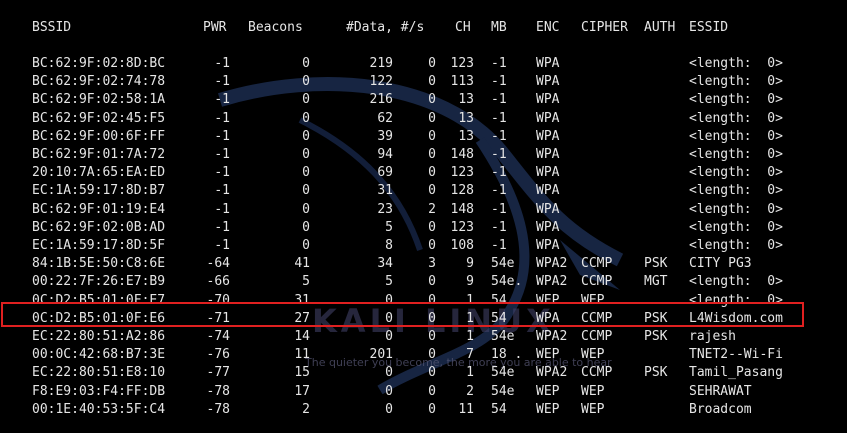  What do you see at coordinates (466, 118) in the screenshot?
I see `cell-ch: 13` at bounding box center [466, 118].